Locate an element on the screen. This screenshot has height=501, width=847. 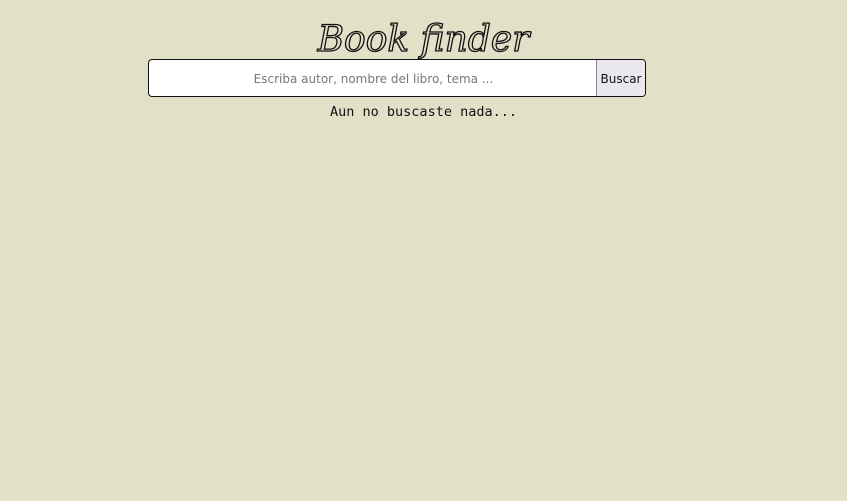
page-title-text: Book finder is located at coordinates (423, 39).